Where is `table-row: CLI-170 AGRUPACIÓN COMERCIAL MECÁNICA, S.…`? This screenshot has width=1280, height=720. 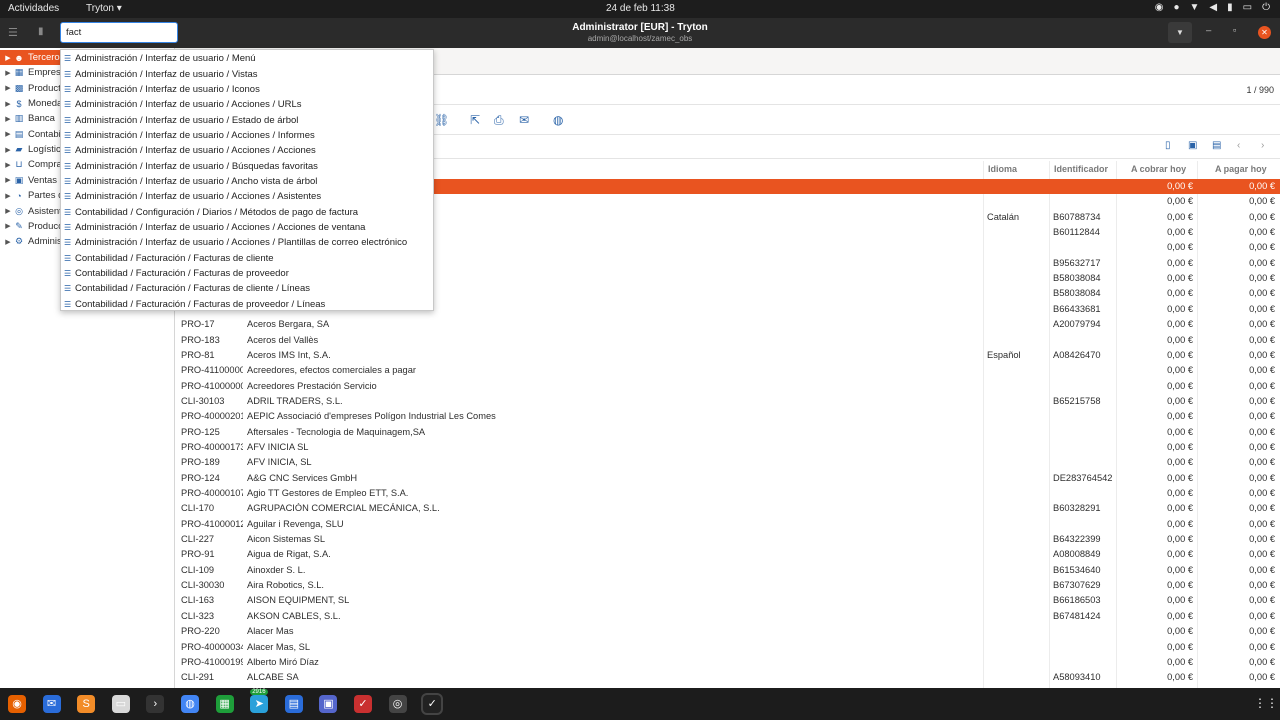
table-row: CLI-170 AGRUPACIÓN COMERCIAL MECÁNICA, S.… is located at coordinates (727, 508).